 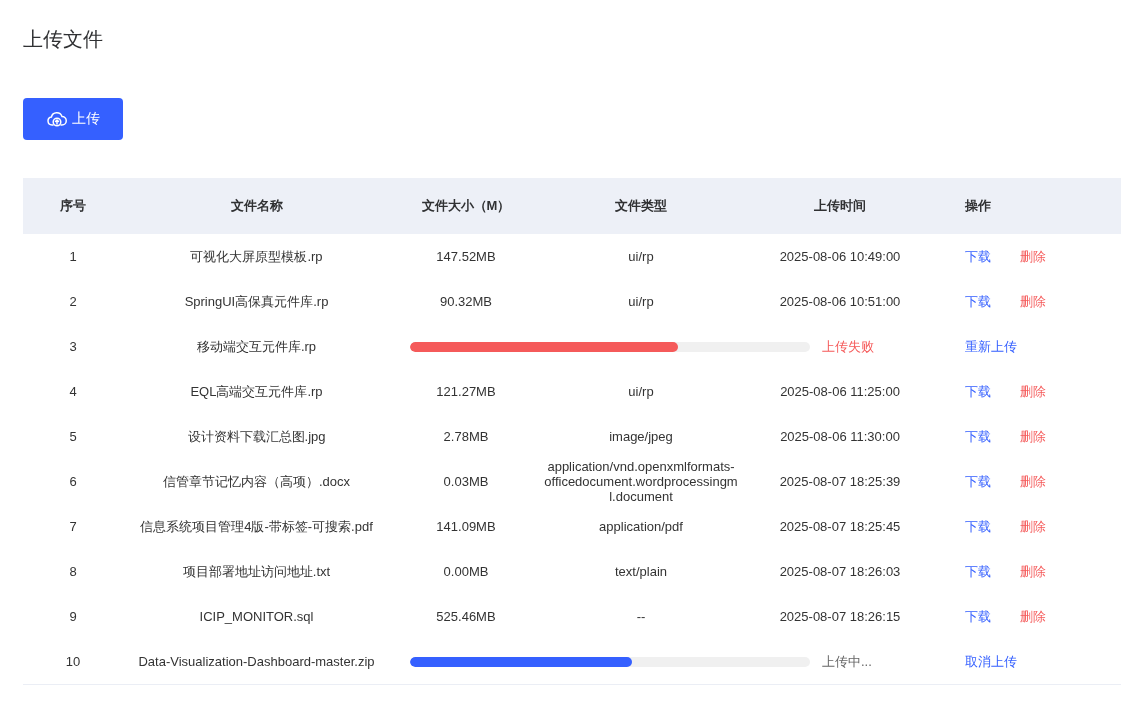 I want to click on table-cell: 2025-08-06 10:49:00, so click(x=840, y=256).